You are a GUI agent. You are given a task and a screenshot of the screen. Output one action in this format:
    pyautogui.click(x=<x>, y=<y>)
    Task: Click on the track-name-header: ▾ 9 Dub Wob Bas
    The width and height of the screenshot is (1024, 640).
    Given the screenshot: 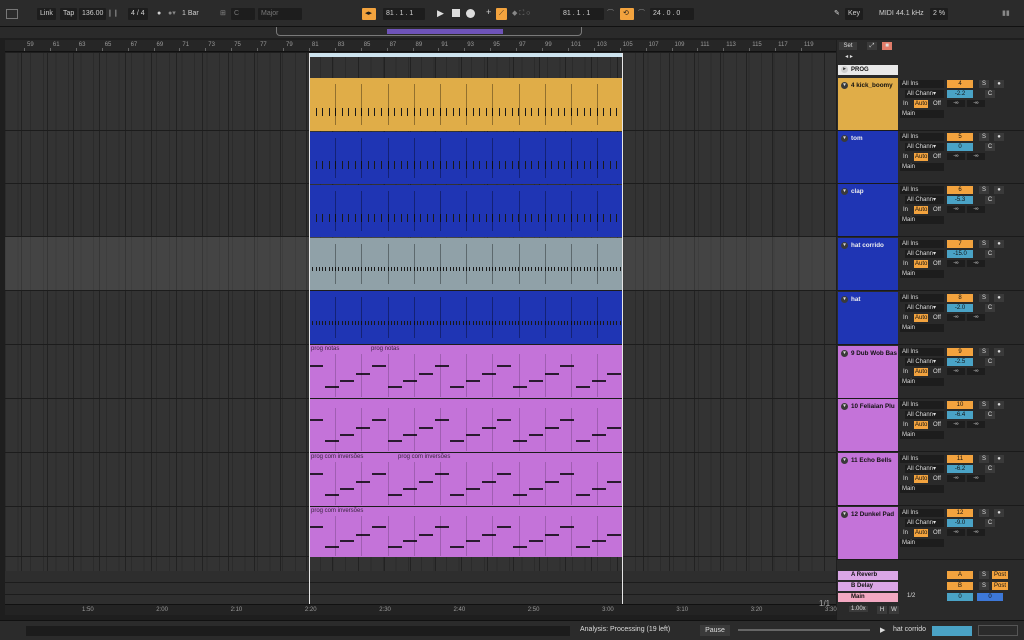 What is the action you would take?
    pyautogui.click(x=868, y=372)
    